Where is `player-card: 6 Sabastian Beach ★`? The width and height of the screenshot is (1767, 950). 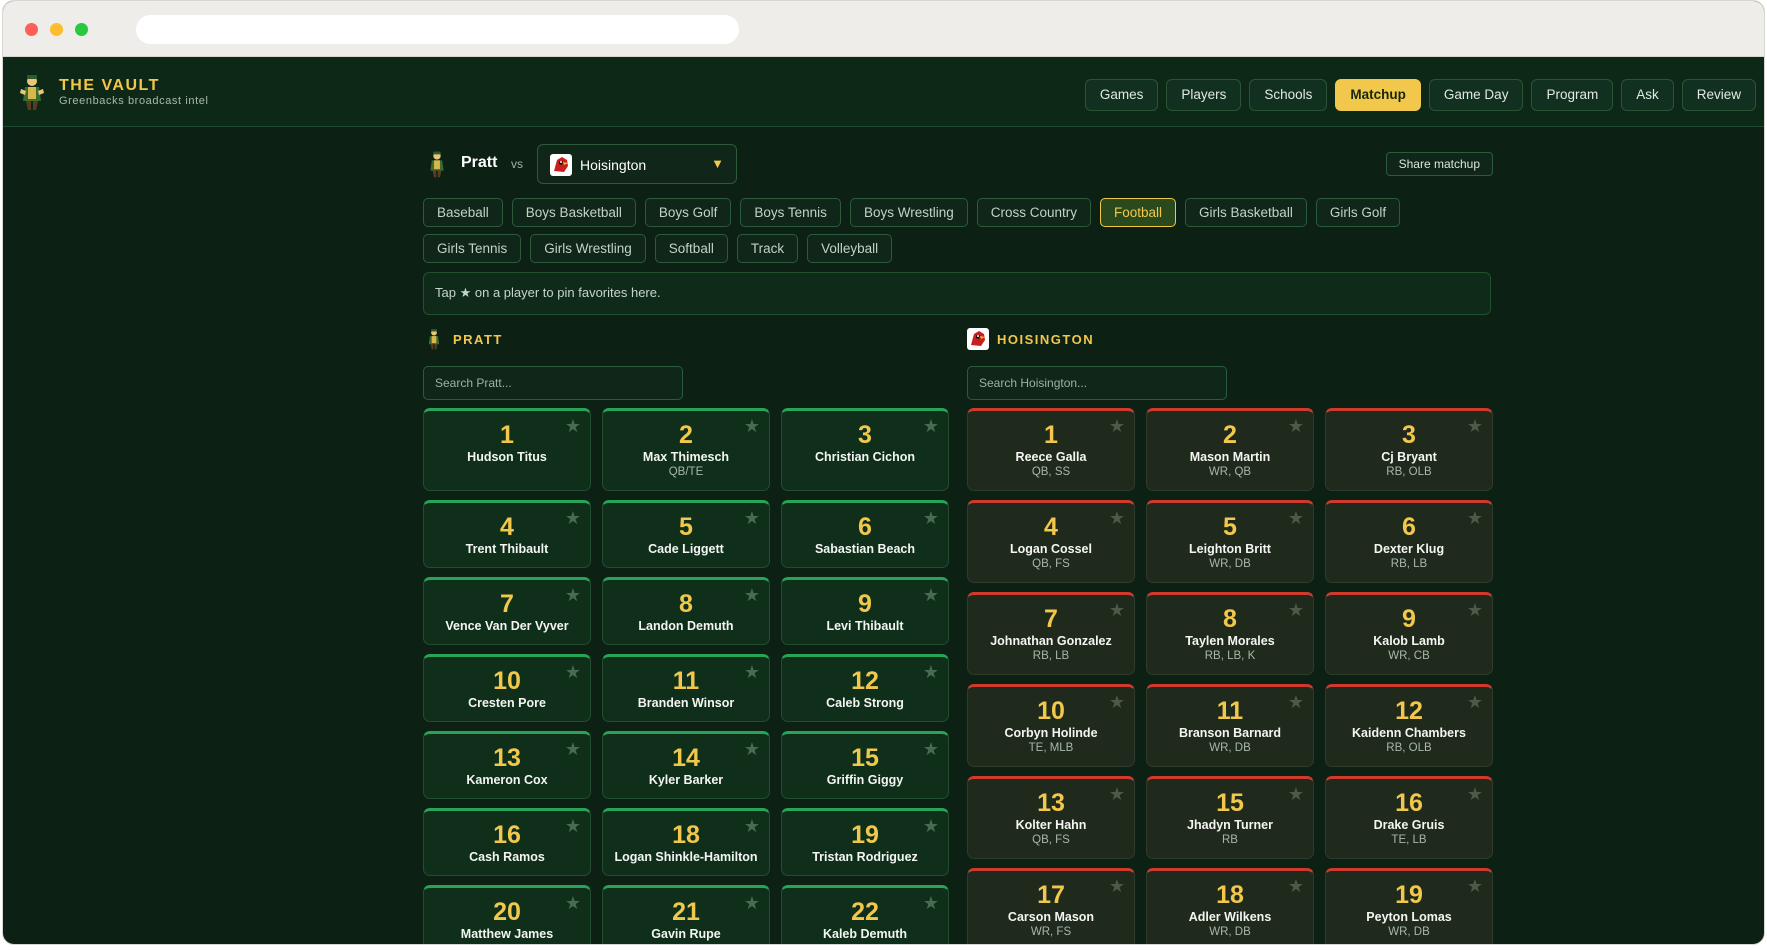
player-card: 6 Sabastian Beach ★ is located at coordinates (865, 534).